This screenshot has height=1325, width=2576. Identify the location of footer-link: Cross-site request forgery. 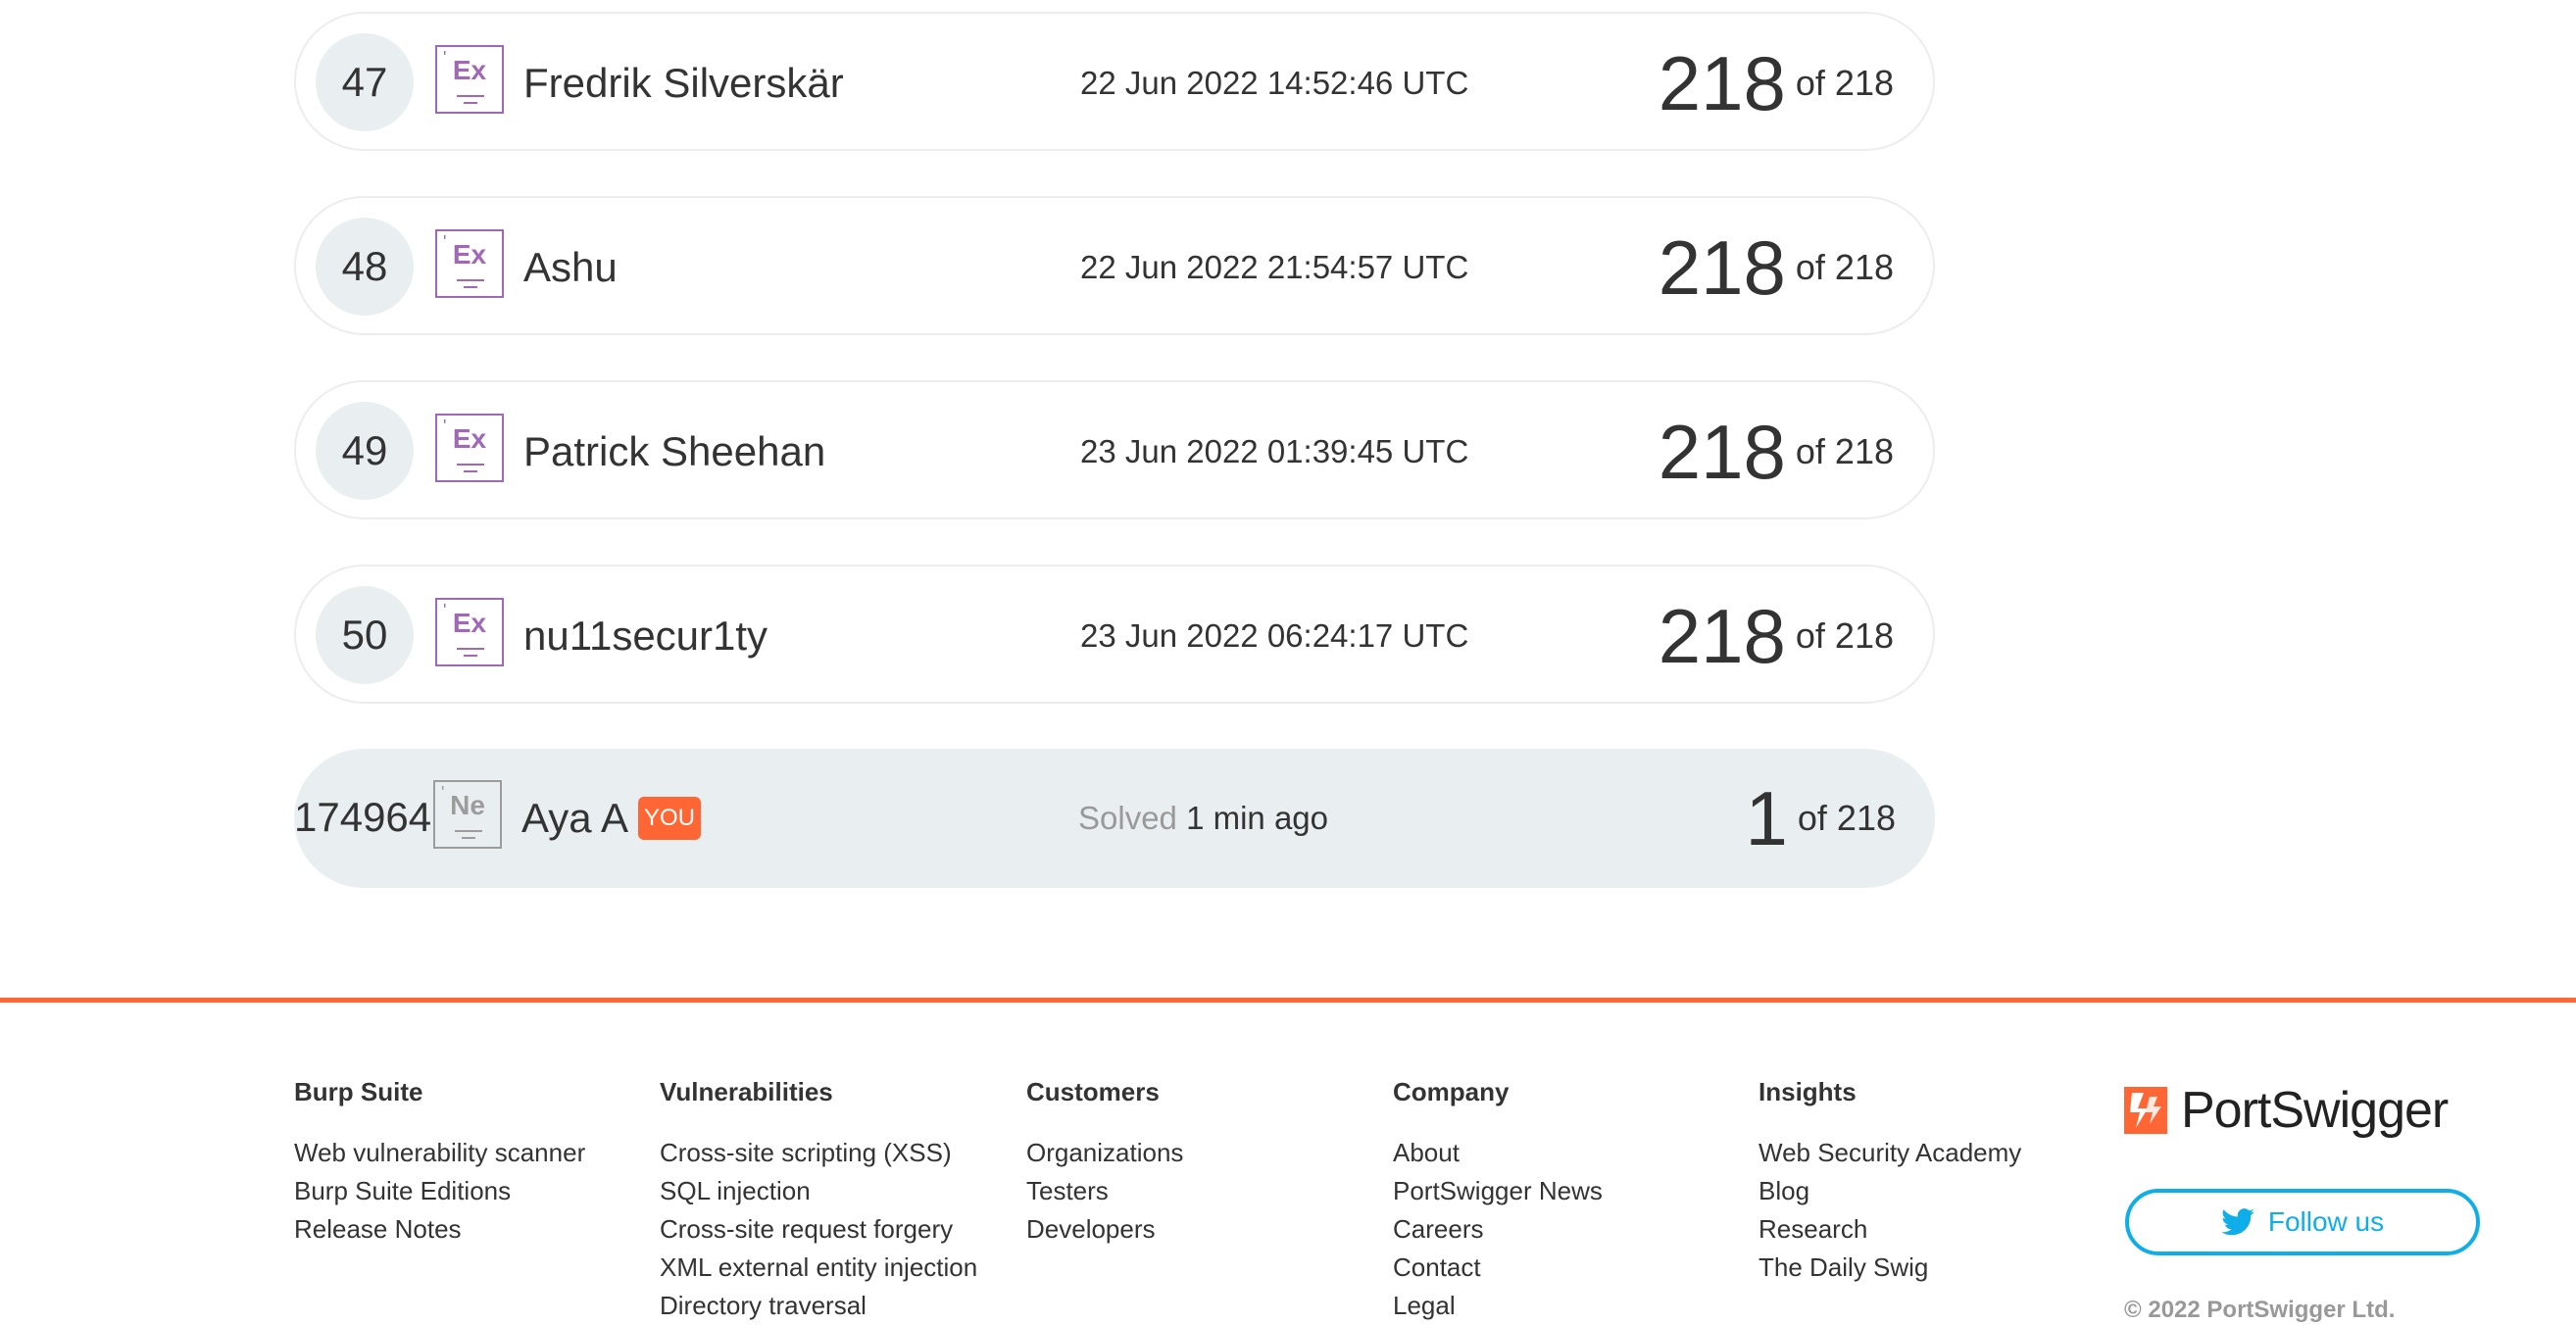
(818, 1229).